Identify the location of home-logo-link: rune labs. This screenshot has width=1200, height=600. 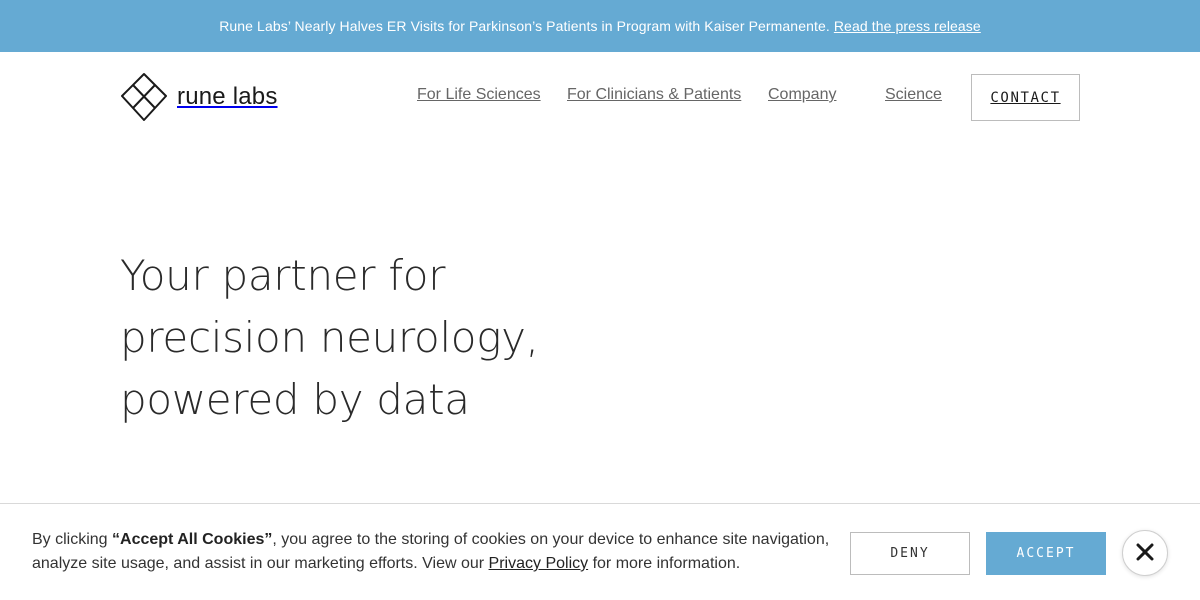
(199, 97).